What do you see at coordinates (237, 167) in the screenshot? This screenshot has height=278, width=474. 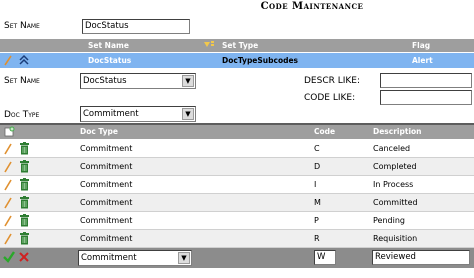 I see `table-row: Commitment D Completed` at bounding box center [237, 167].